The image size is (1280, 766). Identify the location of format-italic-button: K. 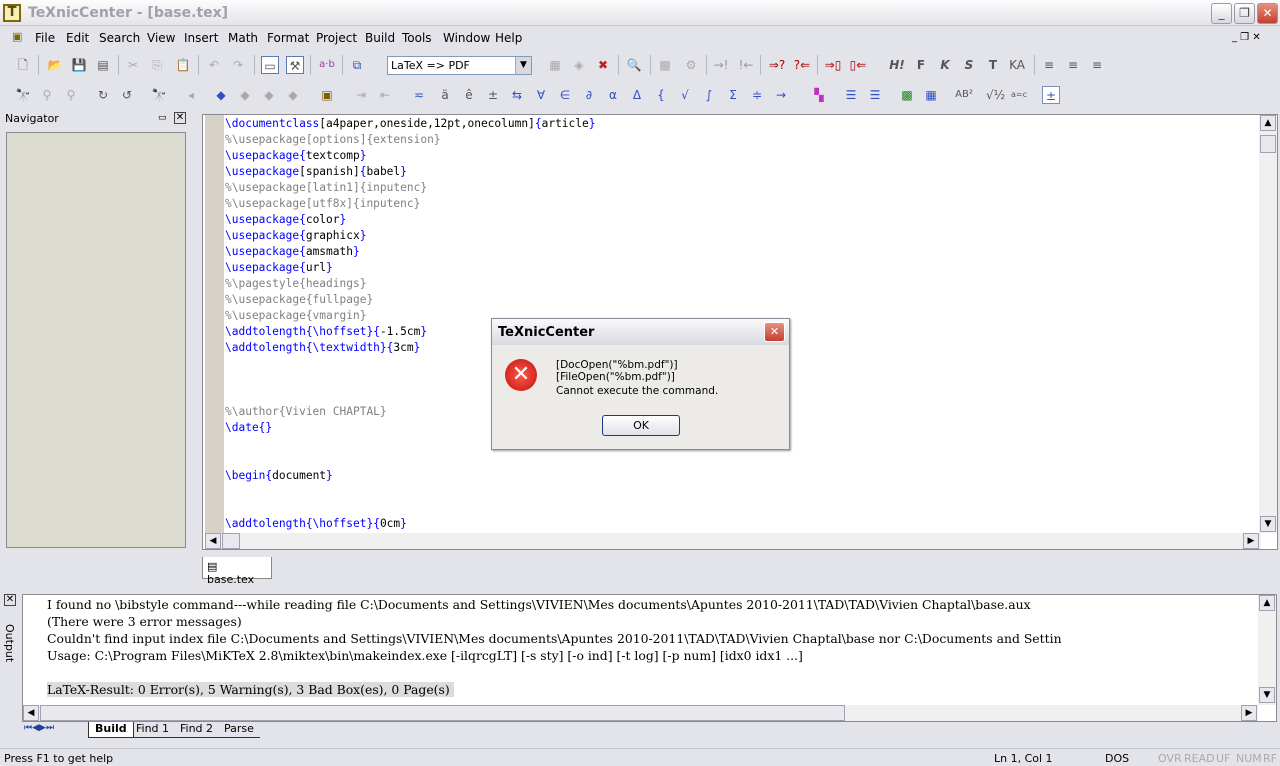
(945, 65).